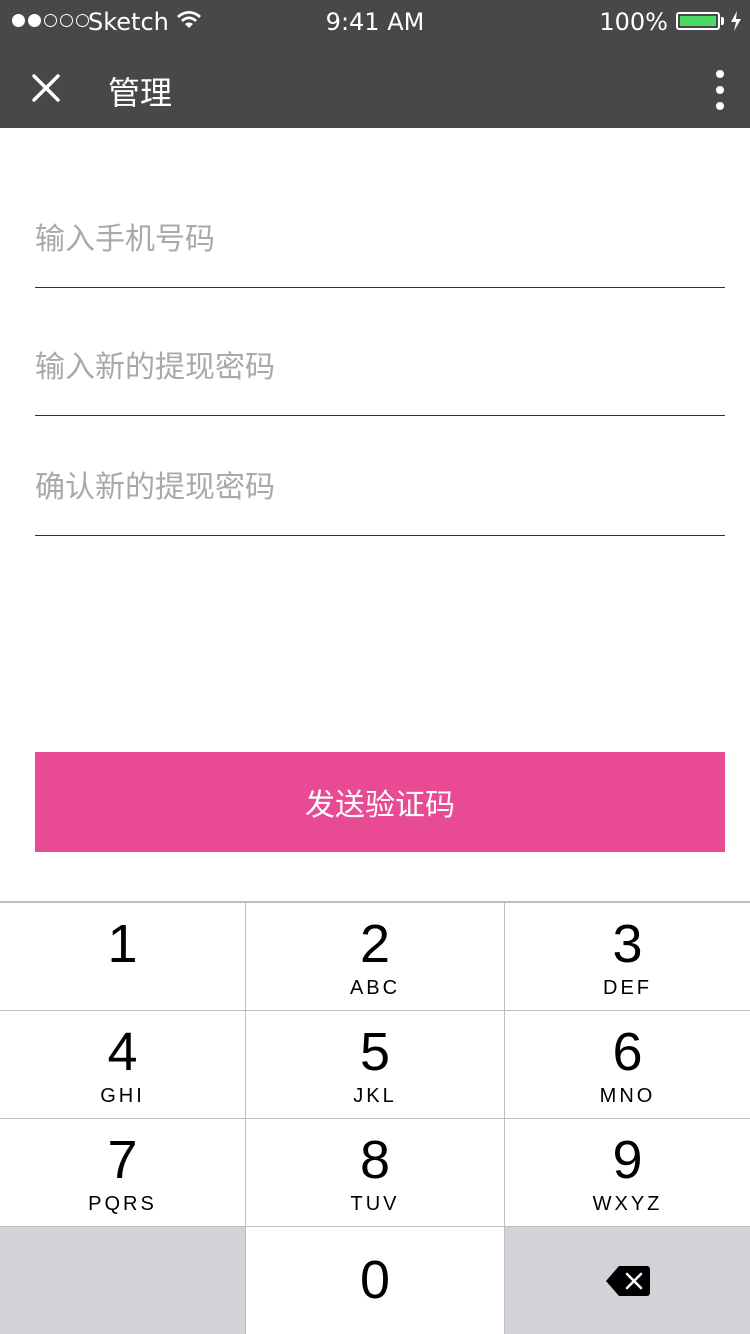 The image size is (750, 1334). Describe the element at coordinates (627, 1052) in the screenshot. I see `key-digit: 6` at that location.